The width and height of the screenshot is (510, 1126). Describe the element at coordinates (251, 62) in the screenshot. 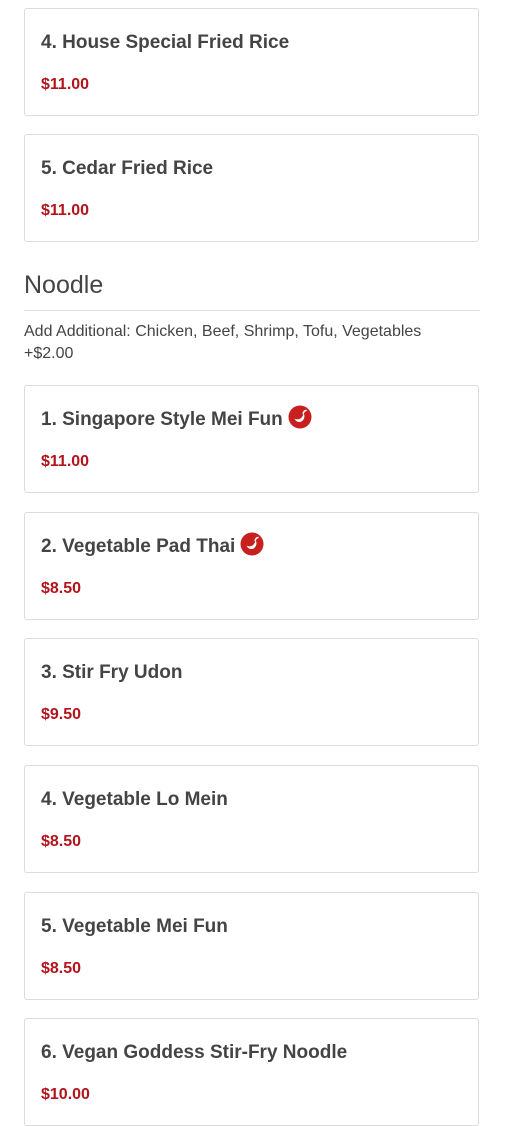

I see `menu-item-card: 4. House Special Fried Rice $11.00` at that location.